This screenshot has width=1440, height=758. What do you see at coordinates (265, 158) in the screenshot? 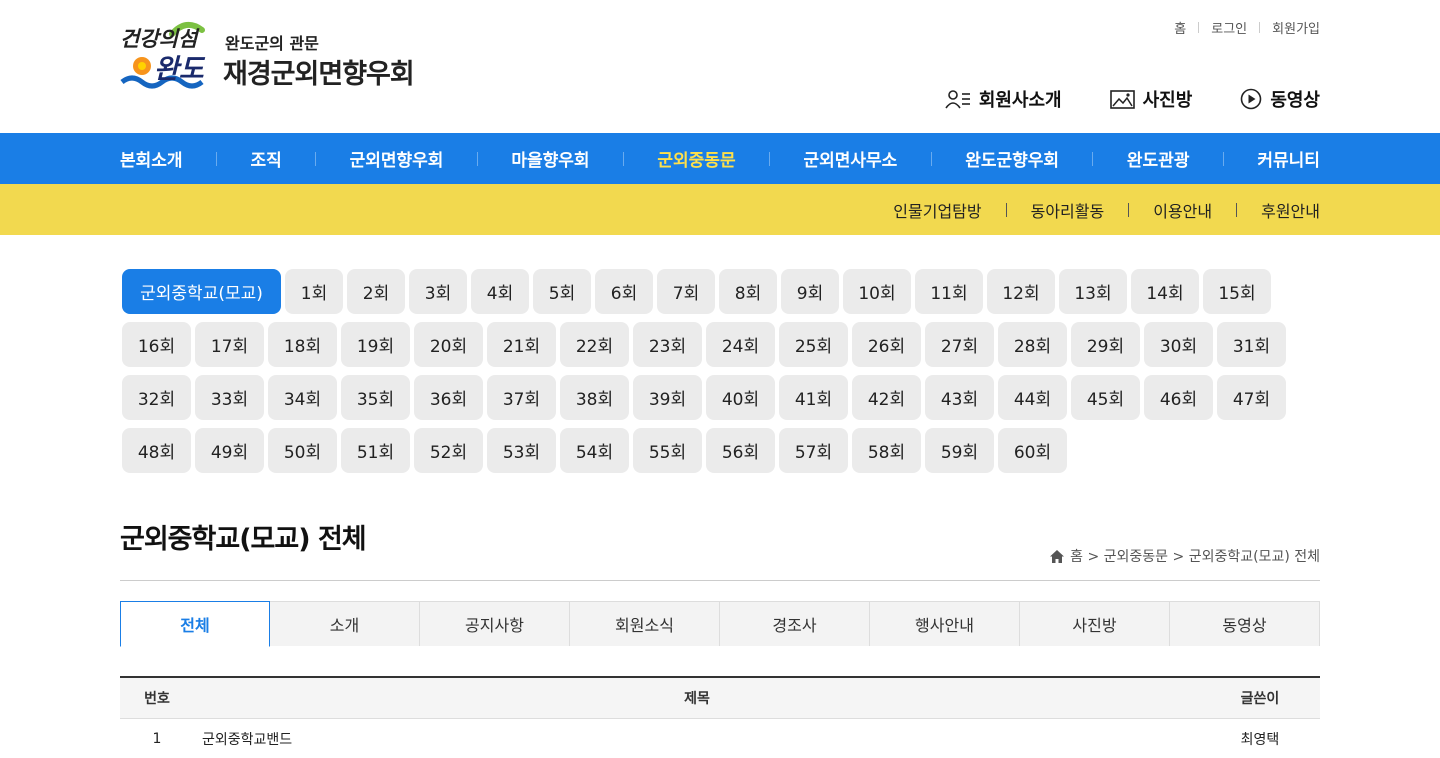
I see `main-nav-item: 조직` at bounding box center [265, 158].